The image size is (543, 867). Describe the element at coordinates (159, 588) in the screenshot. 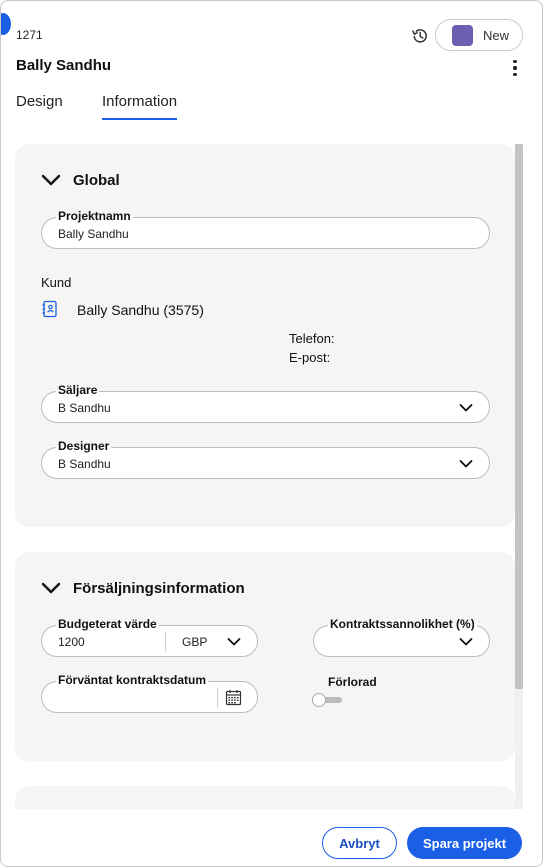

I see `sales-section-title: Försäljningsinformation` at that location.